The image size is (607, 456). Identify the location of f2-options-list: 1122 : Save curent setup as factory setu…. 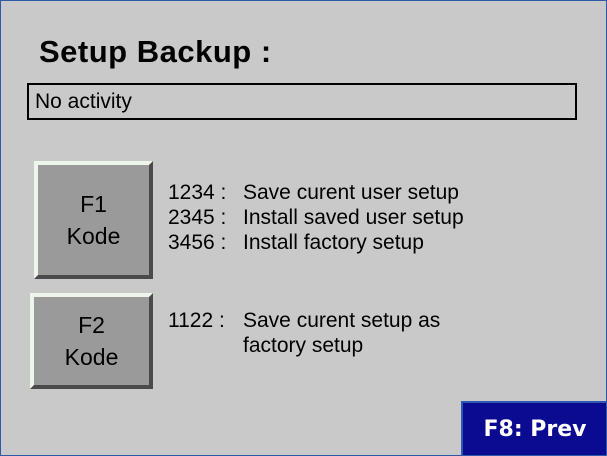
(304, 333).